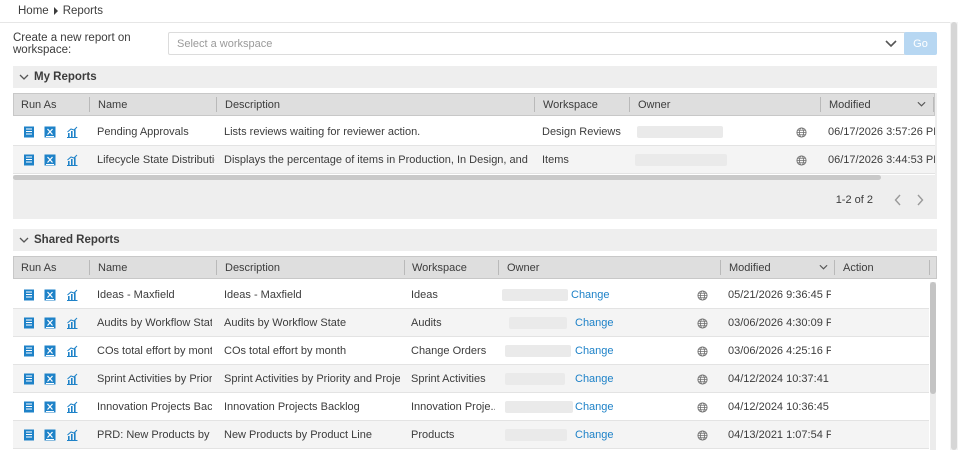  What do you see at coordinates (779, 350) in the screenshot?
I see `report-modified: 03/06/2026 4:25:16 PM` at bounding box center [779, 350].